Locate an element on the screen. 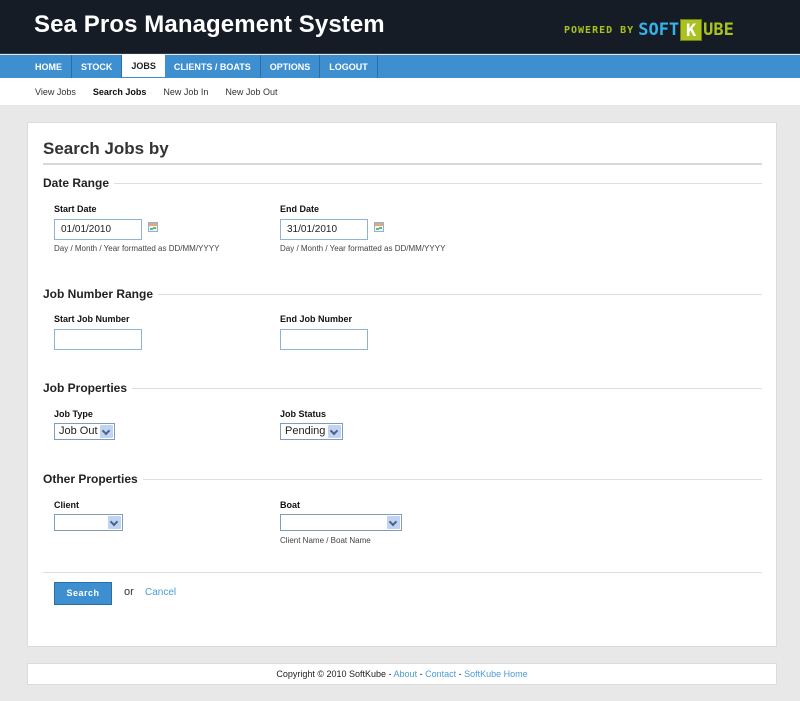 The height and width of the screenshot is (701, 800). date-range-section: Date Range is located at coordinates (402, 183).